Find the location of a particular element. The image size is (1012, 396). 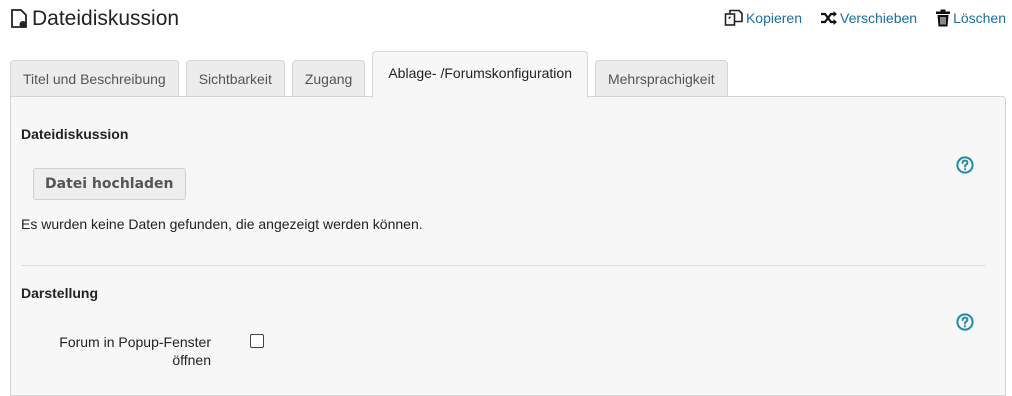

section-divider is located at coordinates (503, 265).